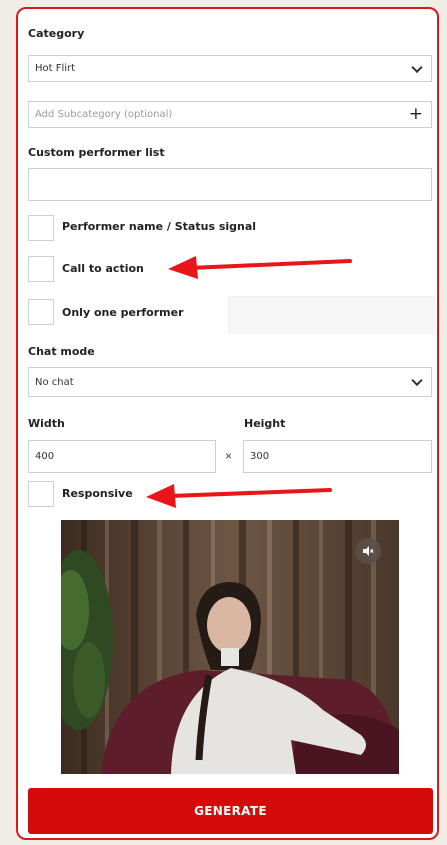 Image resolution: width=447 pixels, height=845 pixels. Describe the element at coordinates (230, 382) in the screenshot. I see `chat-mode-select: No chat` at that location.